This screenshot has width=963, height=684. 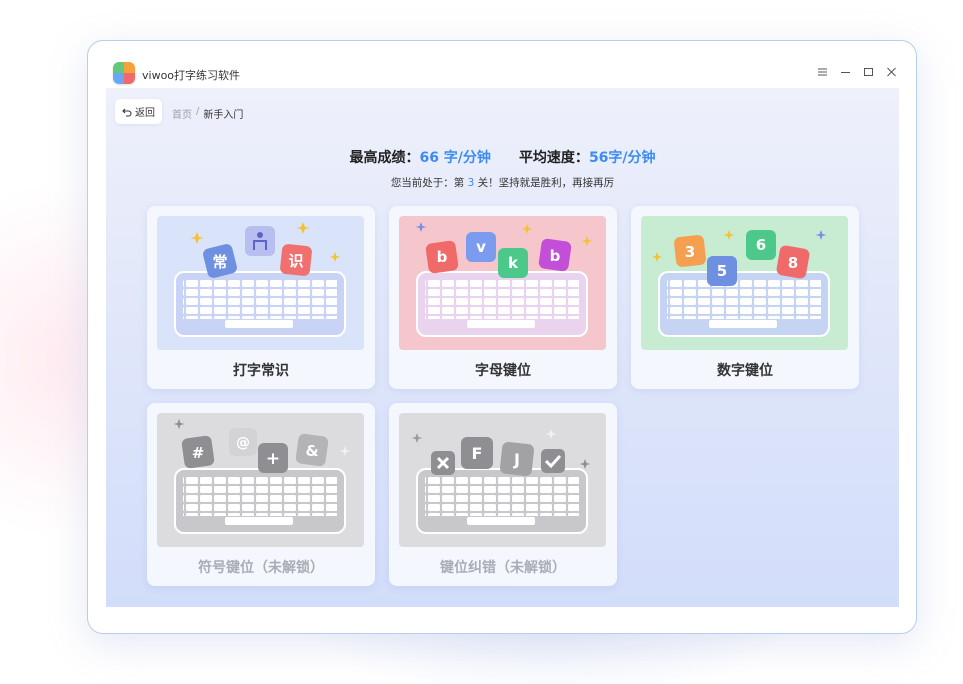 I want to click on maximize-icon, so click(x=868, y=71).